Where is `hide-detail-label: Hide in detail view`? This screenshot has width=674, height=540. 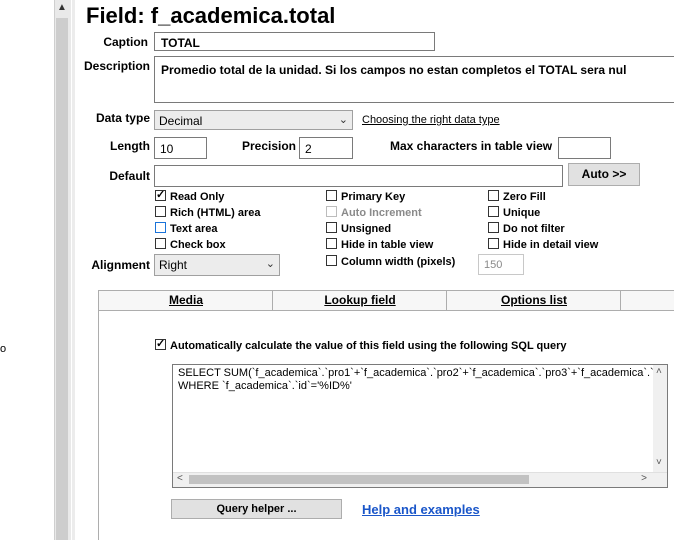 hide-detail-label: Hide in detail view is located at coordinates (551, 245).